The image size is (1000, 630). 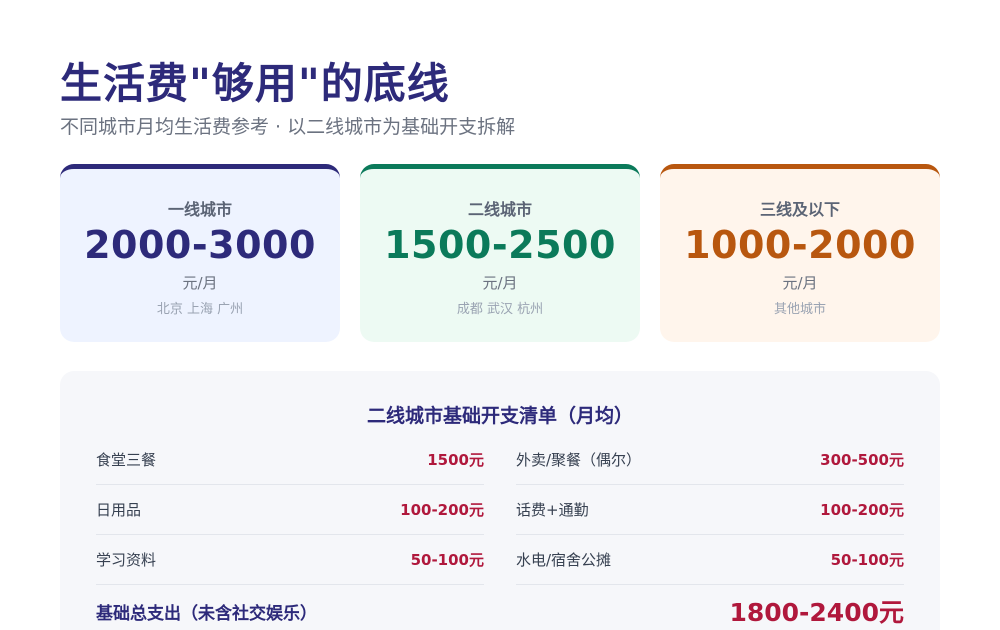 What do you see at coordinates (200, 309) in the screenshot?
I see `card-cities: 北京 上海 广州` at bounding box center [200, 309].